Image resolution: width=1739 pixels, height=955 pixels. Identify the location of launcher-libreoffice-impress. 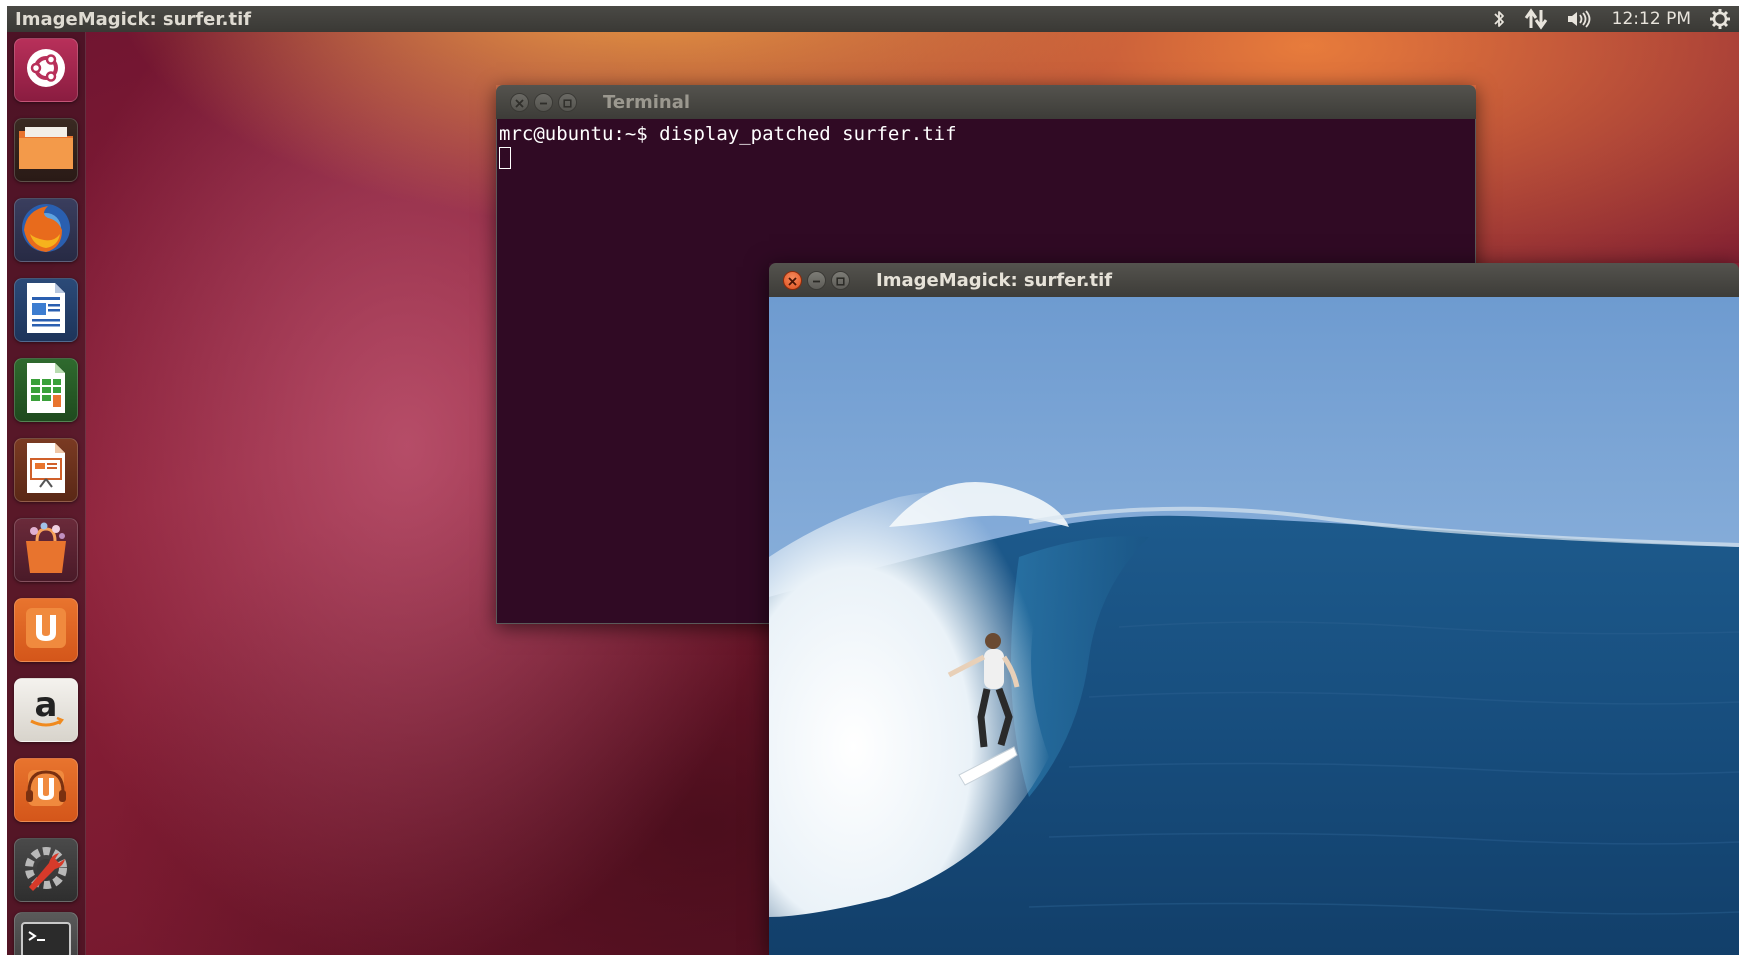
(46, 470).